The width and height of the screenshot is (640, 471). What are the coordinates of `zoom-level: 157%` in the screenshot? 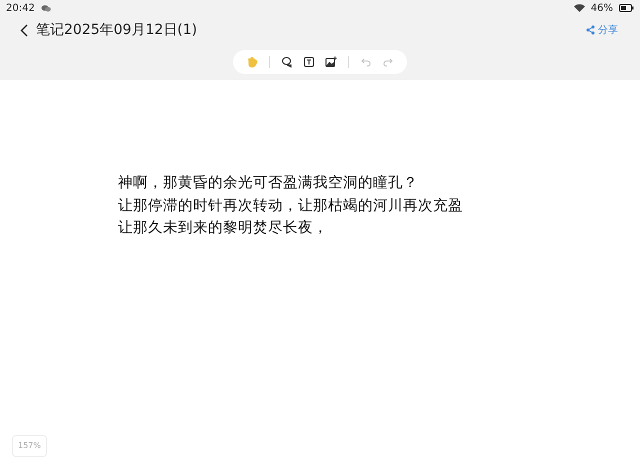 It's located at (29, 446).